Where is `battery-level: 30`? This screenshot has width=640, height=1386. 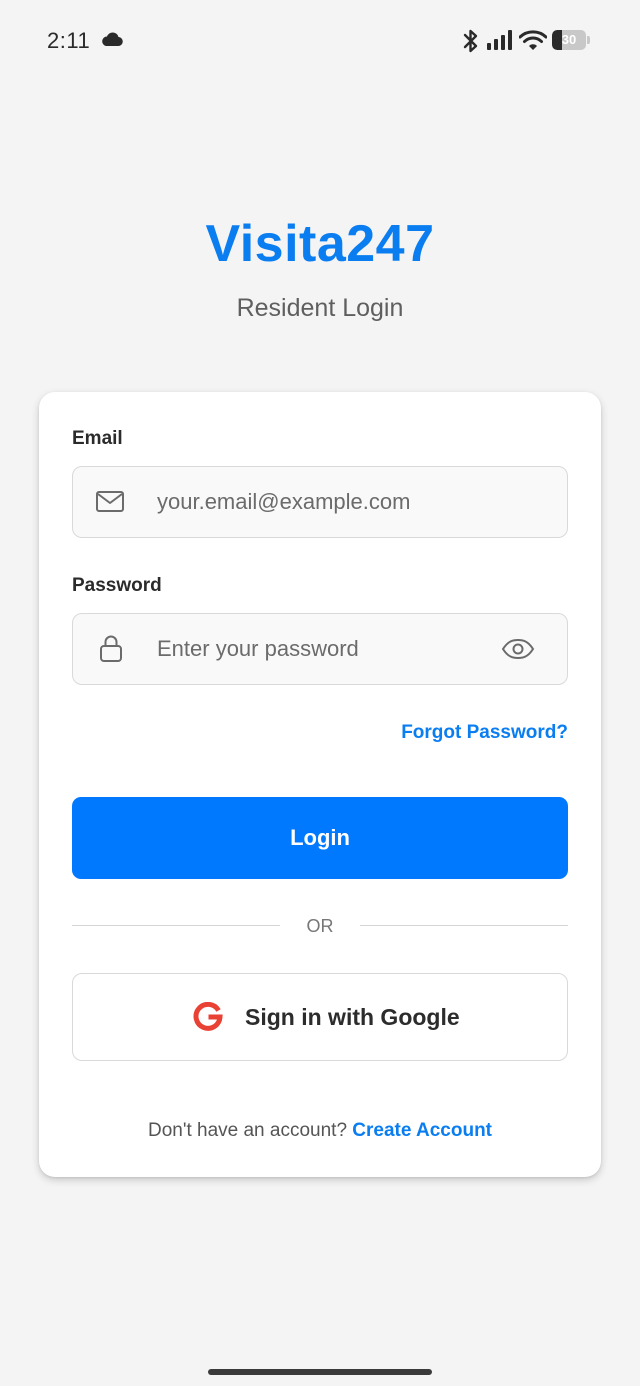 battery-level: 30 is located at coordinates (569, 39).